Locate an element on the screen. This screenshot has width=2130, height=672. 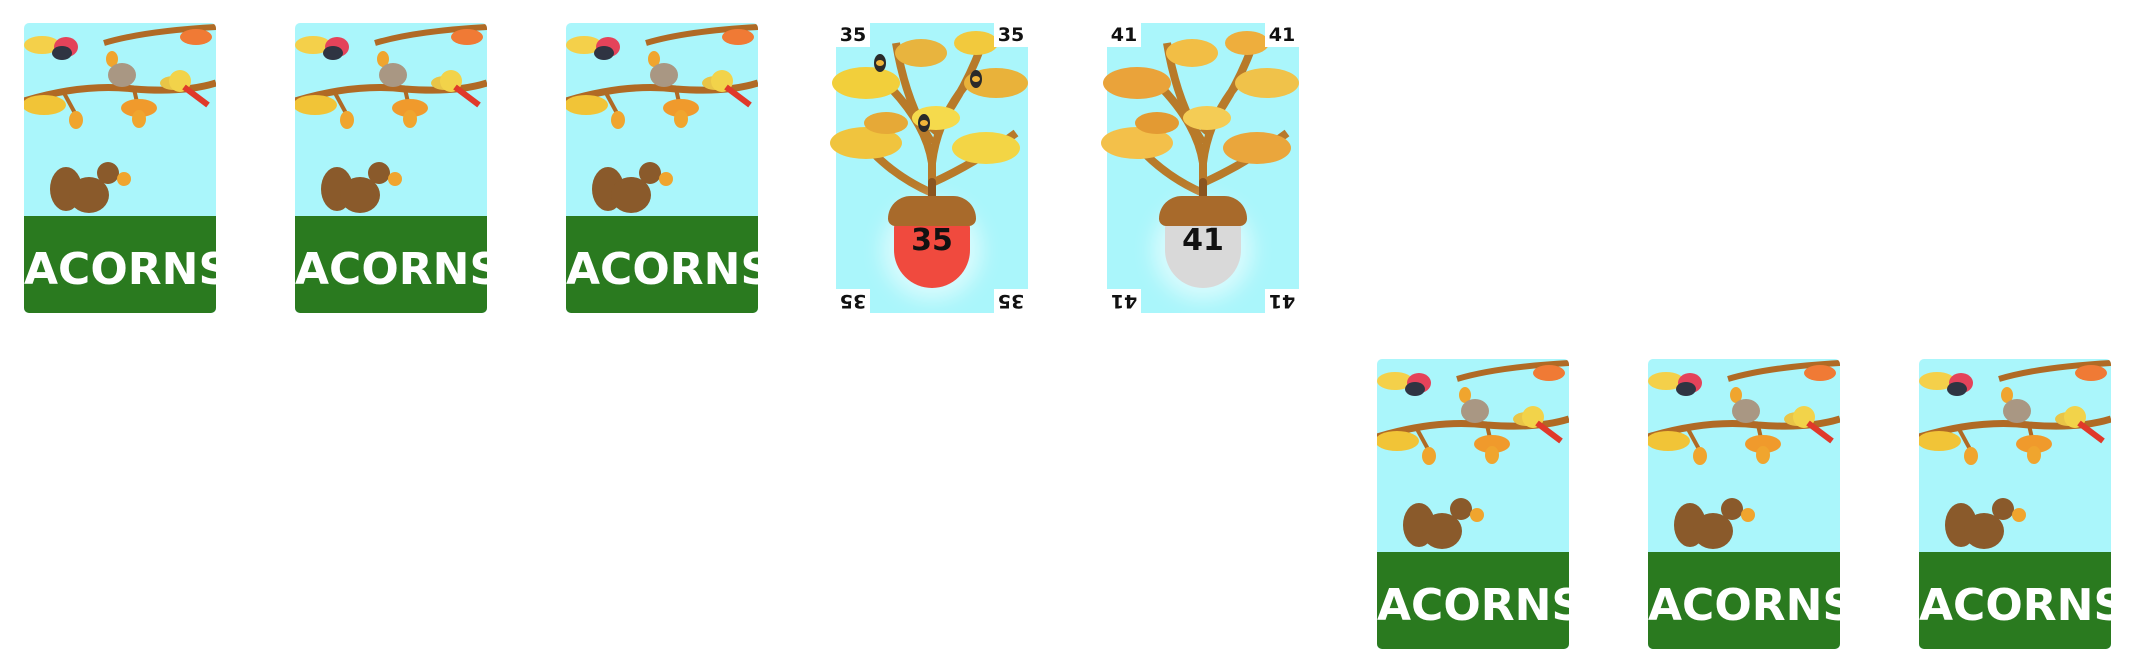
acorn-icon: 41 is located at coordinates (1203, 239).